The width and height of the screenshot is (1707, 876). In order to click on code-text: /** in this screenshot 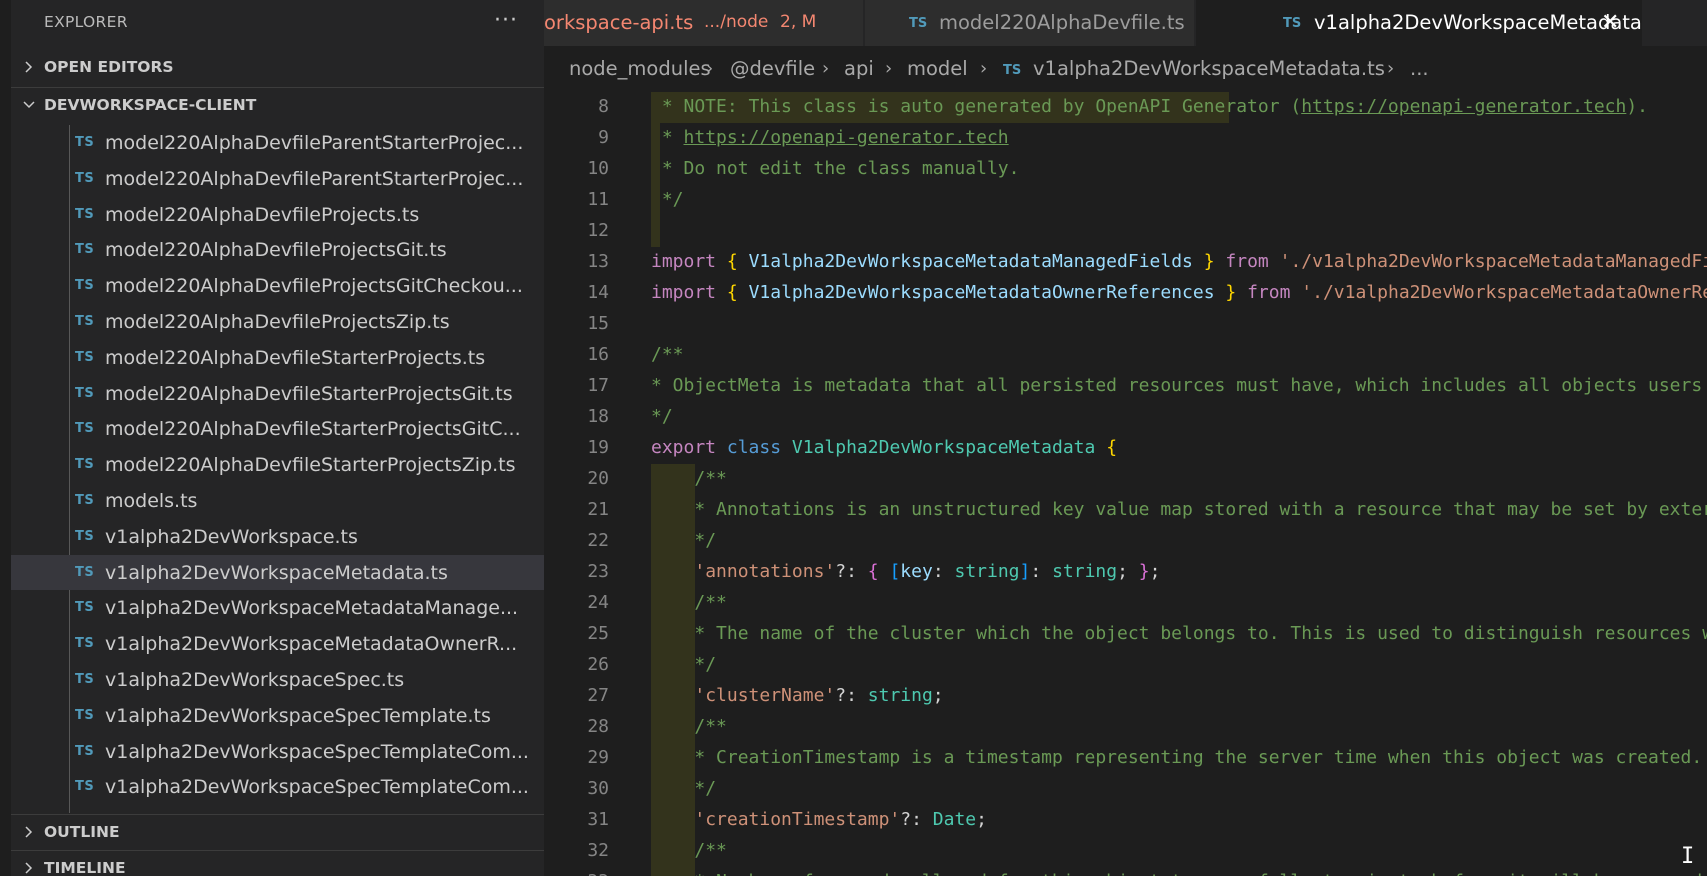, I will do `click(689, 726)`.